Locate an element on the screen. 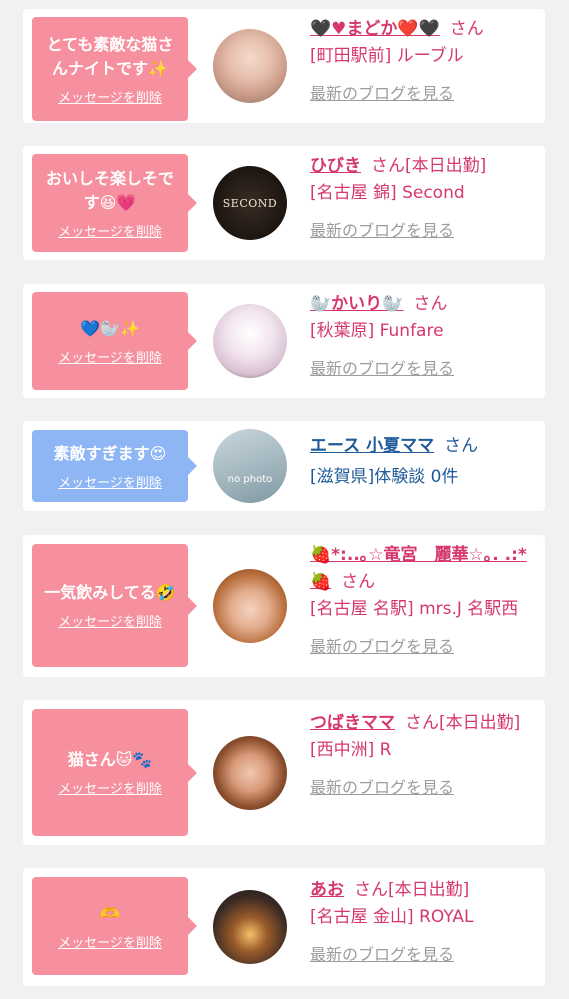 The image size is (569, 999). profile-info: つばきママ さん[本日出勤] [西中洲] R 最新のブログを見る is located at coordinates (426, 756).